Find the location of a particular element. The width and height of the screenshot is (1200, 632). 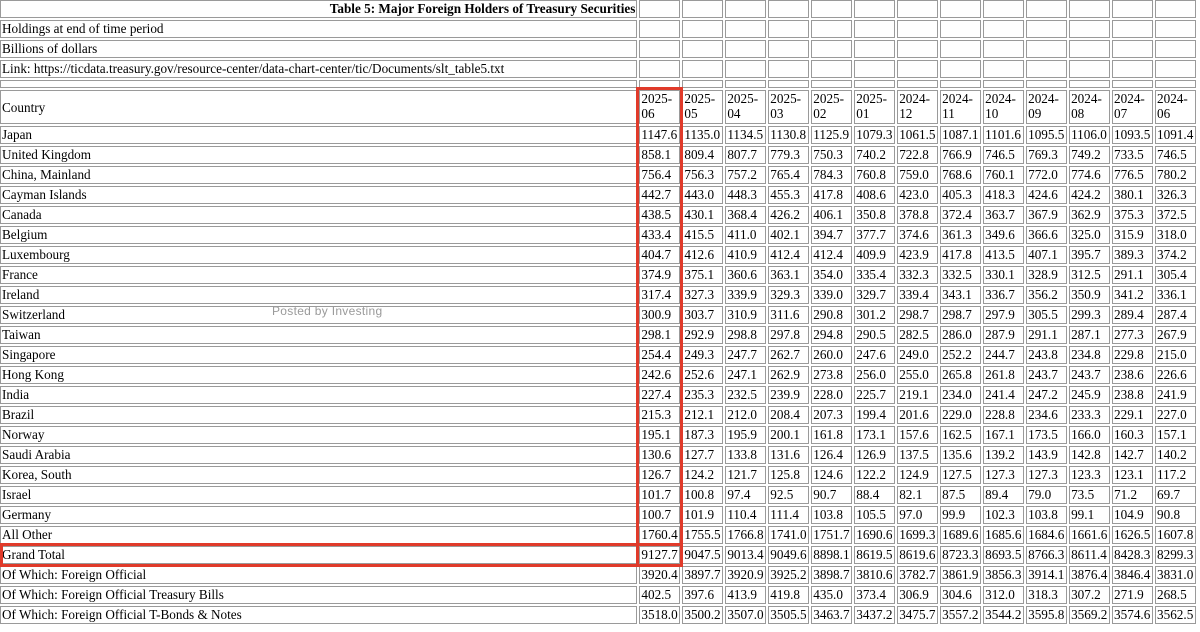

value-cell: 336.7 is located at coordinates (1004, 295).